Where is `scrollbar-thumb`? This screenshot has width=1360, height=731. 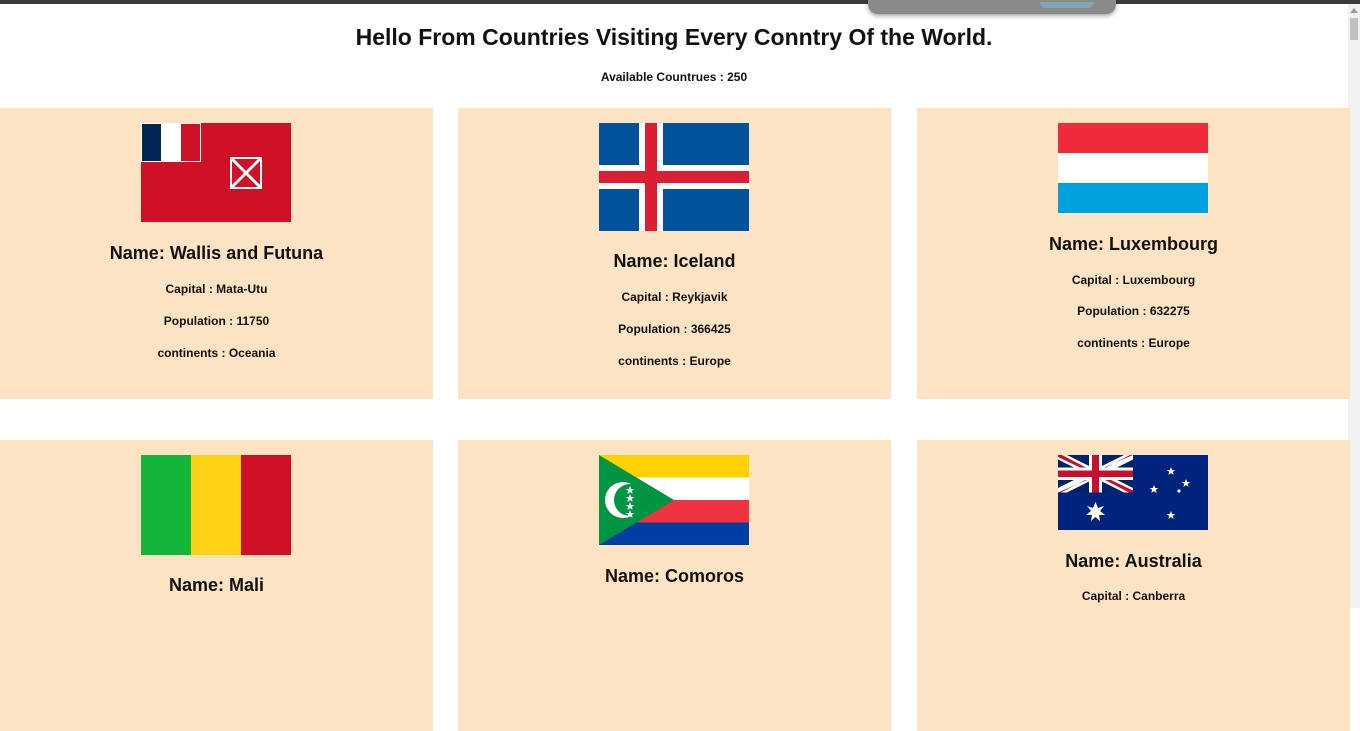
scrollbar-thumb is located at coordinates (1354, 29).